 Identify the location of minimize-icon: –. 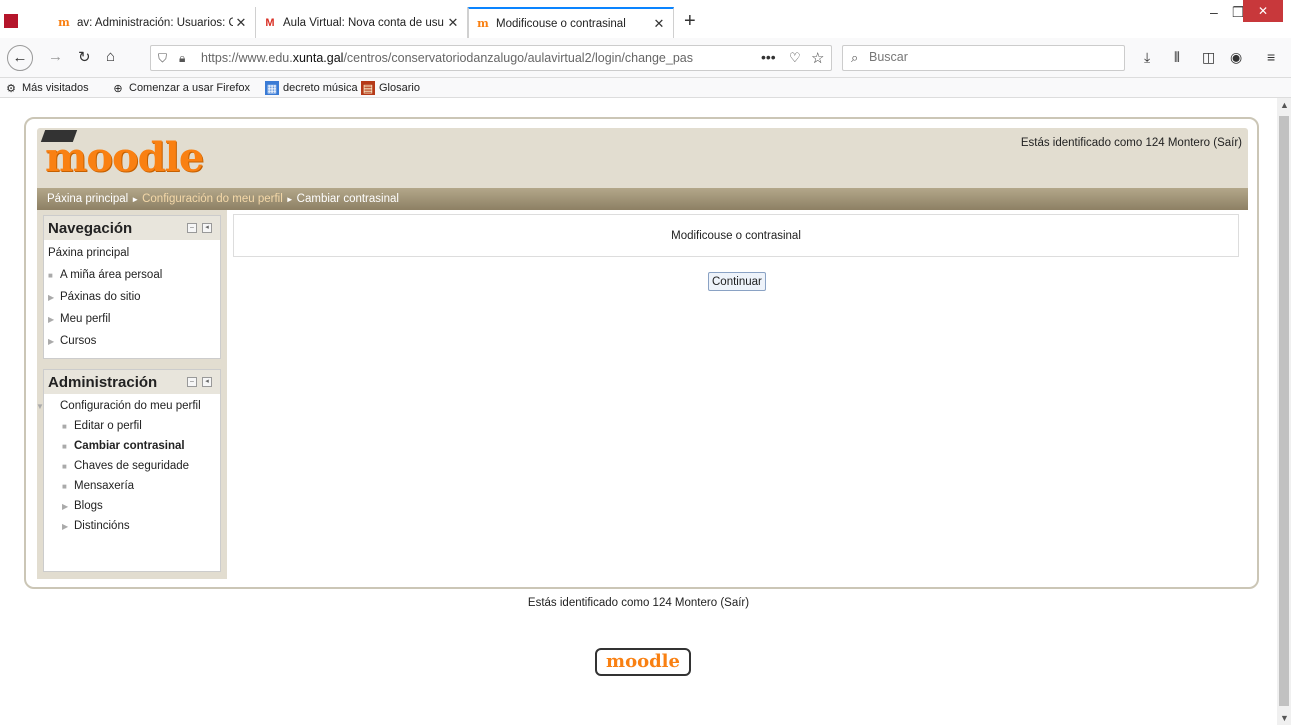
(1214, 12).